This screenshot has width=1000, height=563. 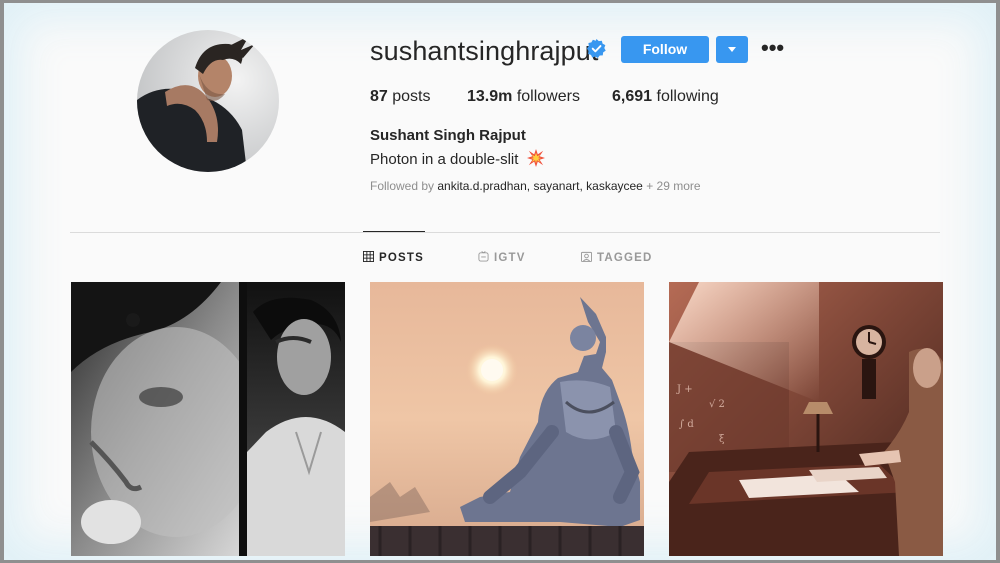 I want to click on tab-igtv: IGTV, so click(x=502, y=257).